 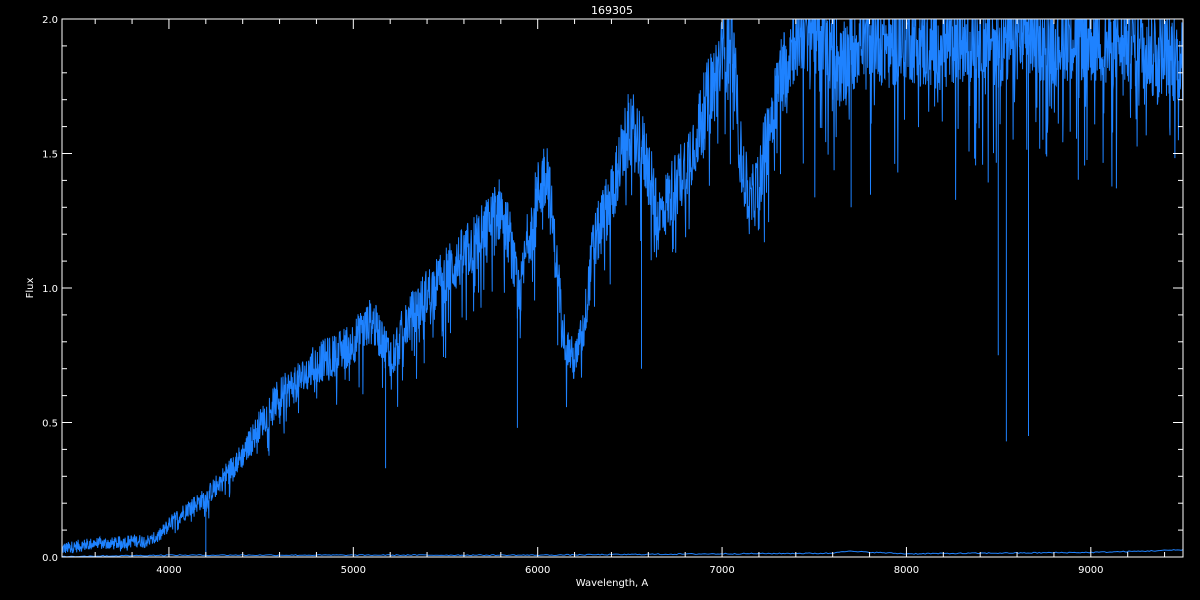 I want to click on x-tick-label: 9000, so click(x=1090, y=570).